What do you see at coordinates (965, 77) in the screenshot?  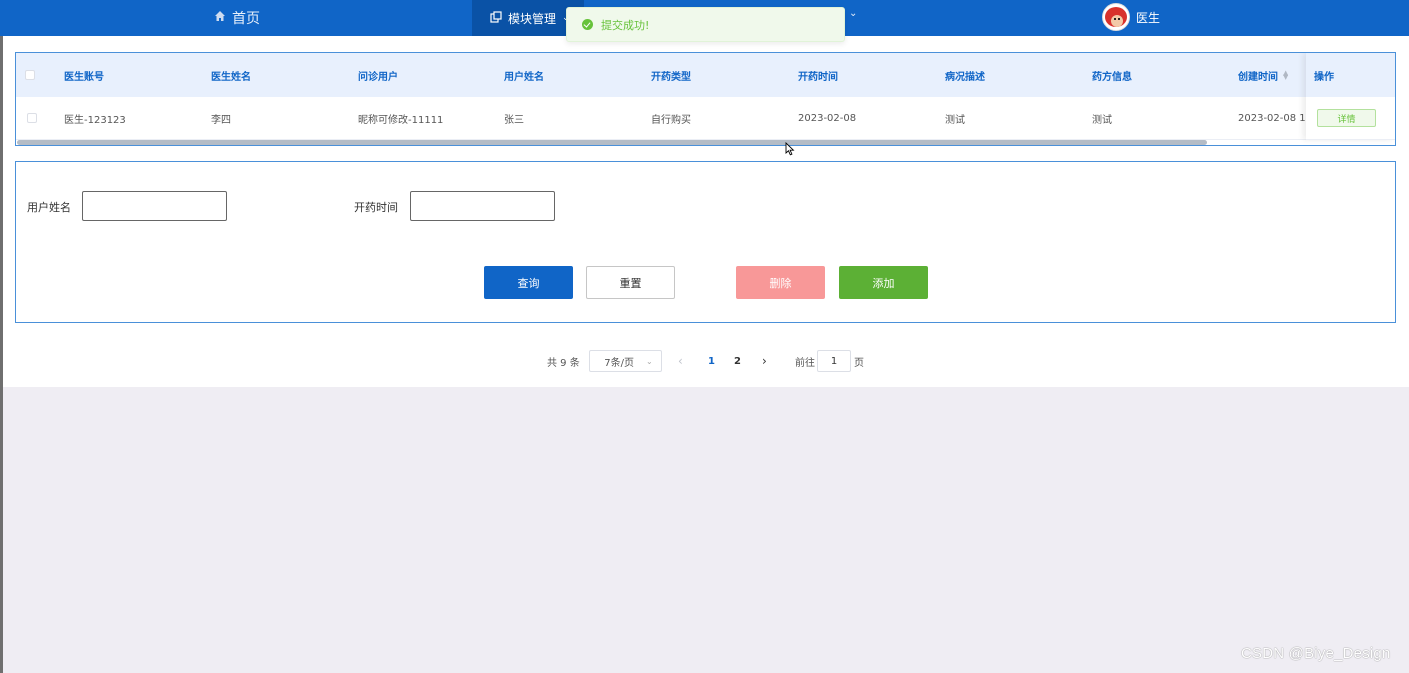 I see `column-header: 病况描述` at bounding box center [965, 77].